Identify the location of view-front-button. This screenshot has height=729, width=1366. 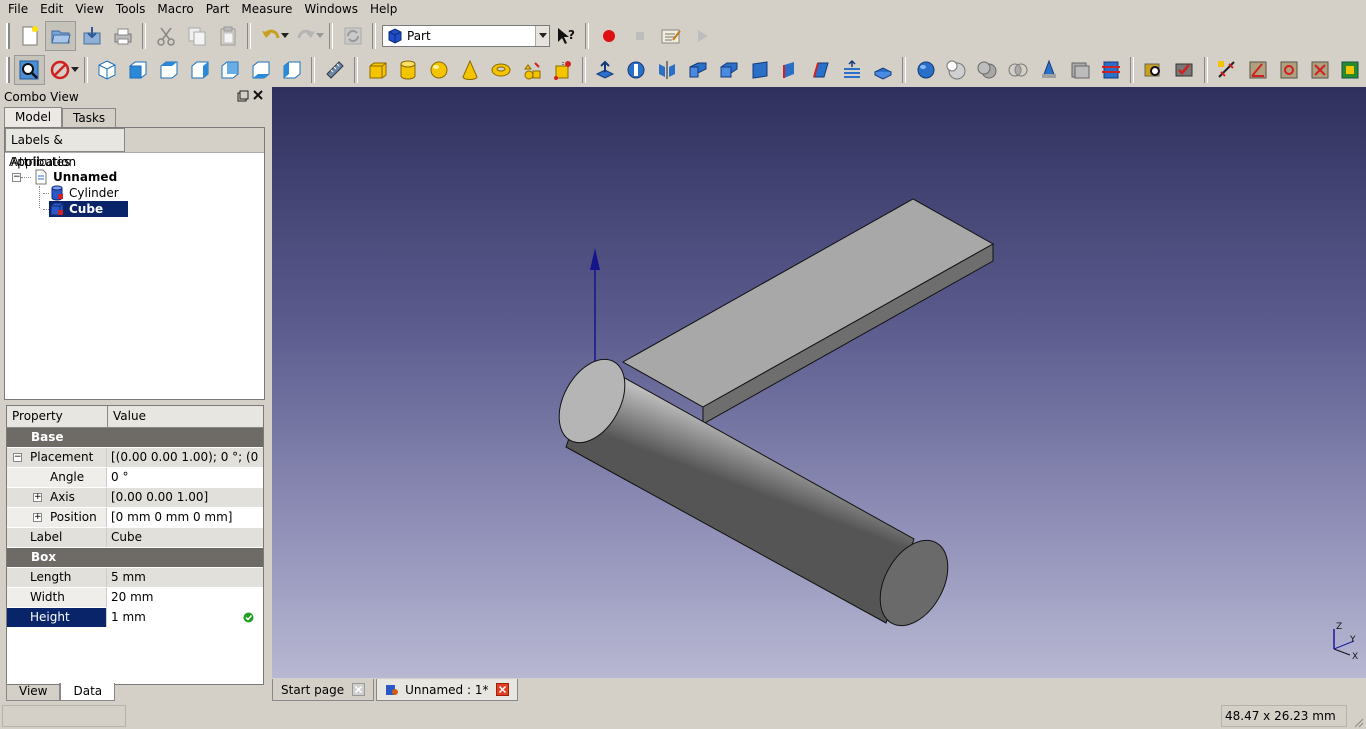
(137, 70).